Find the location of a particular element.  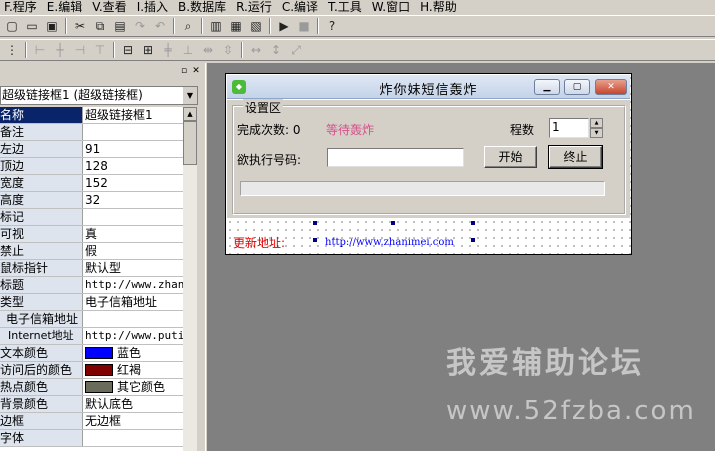

property-row: 备注 is located at coordinates (98, 132).